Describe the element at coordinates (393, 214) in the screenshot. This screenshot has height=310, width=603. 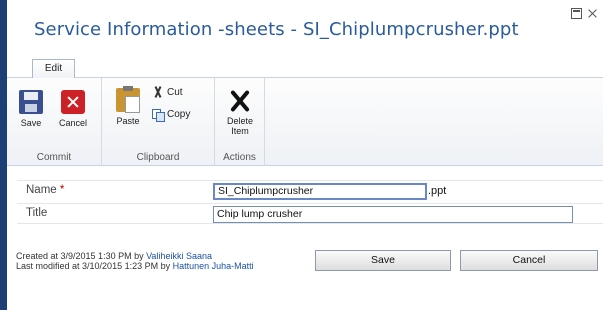
I see `title-input: Chip lump crusher` at that location.